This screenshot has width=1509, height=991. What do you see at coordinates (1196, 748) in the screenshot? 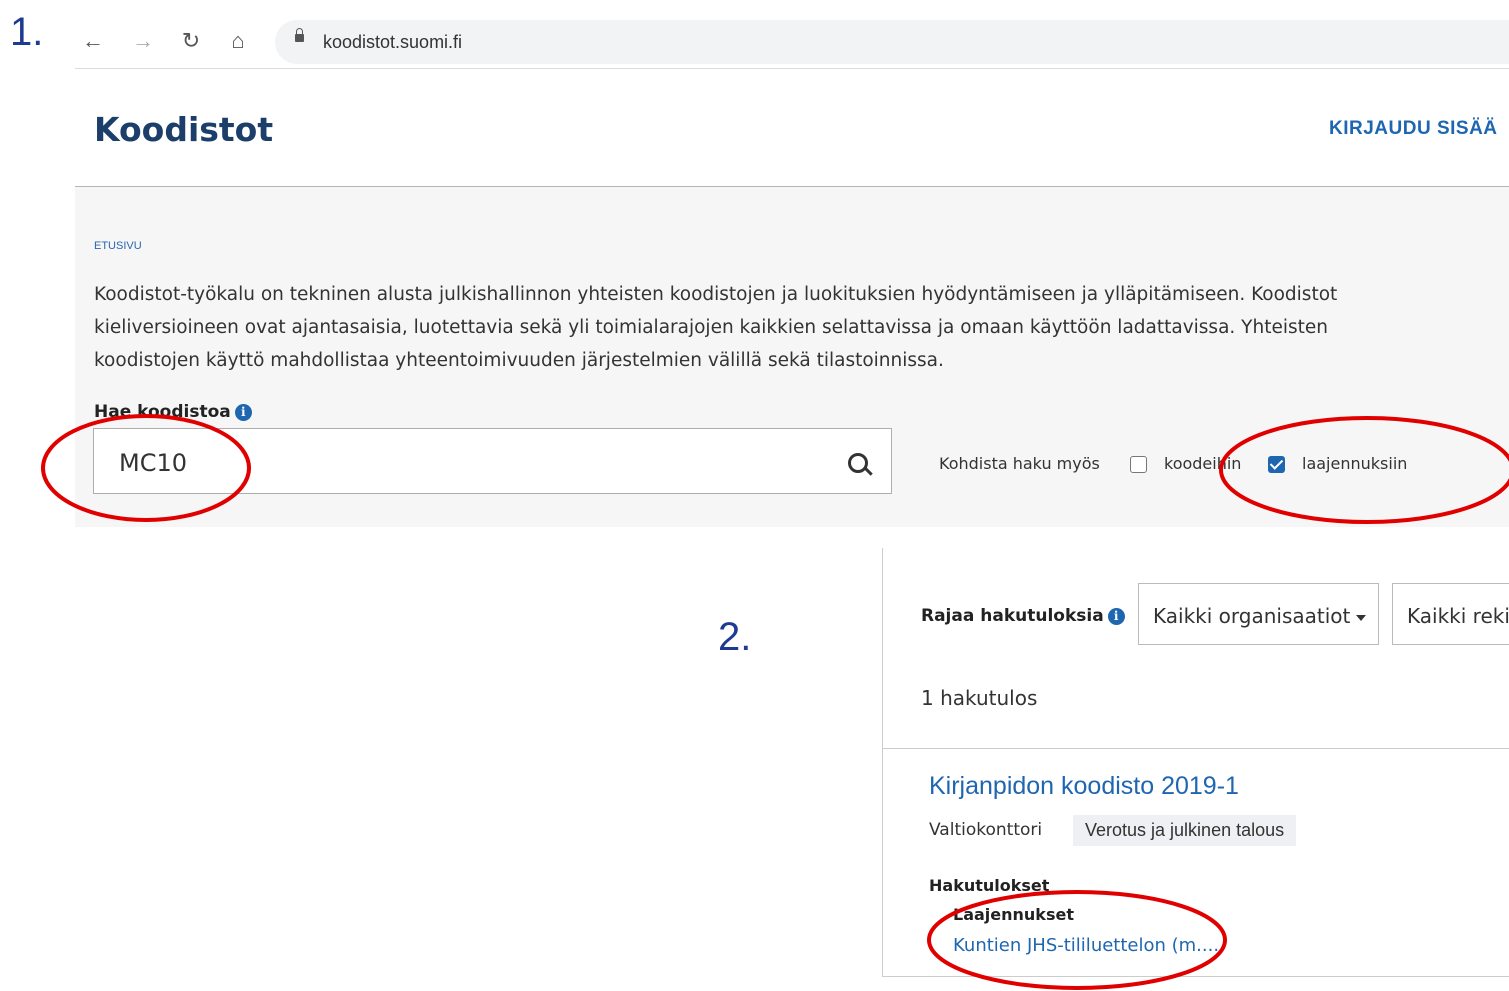
I see `results-divider` at bounding box center [1196, 748].